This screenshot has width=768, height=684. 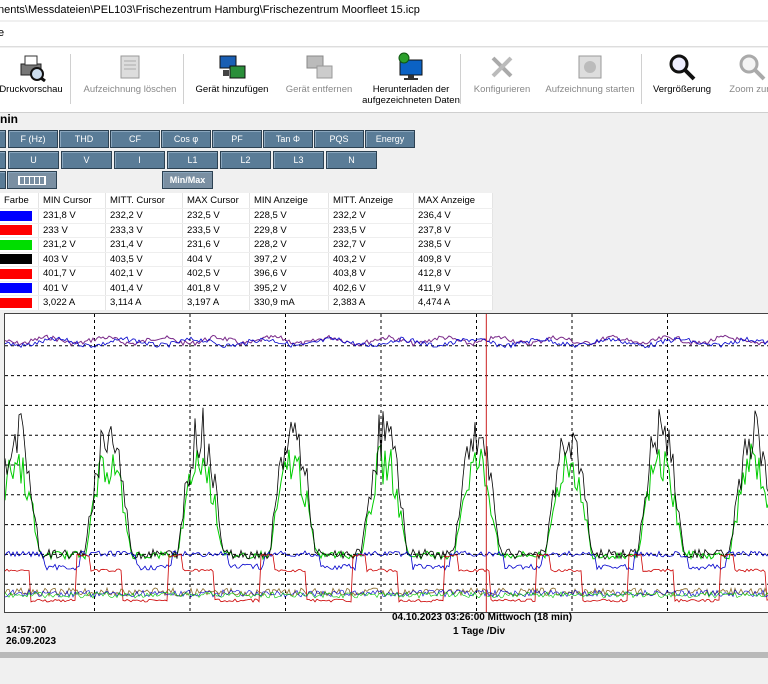 What do you see at coordinates (479, 631) in the screenshot?
I see `time-per-div: 1 Tage /Div` at bounding box center [479, 631].